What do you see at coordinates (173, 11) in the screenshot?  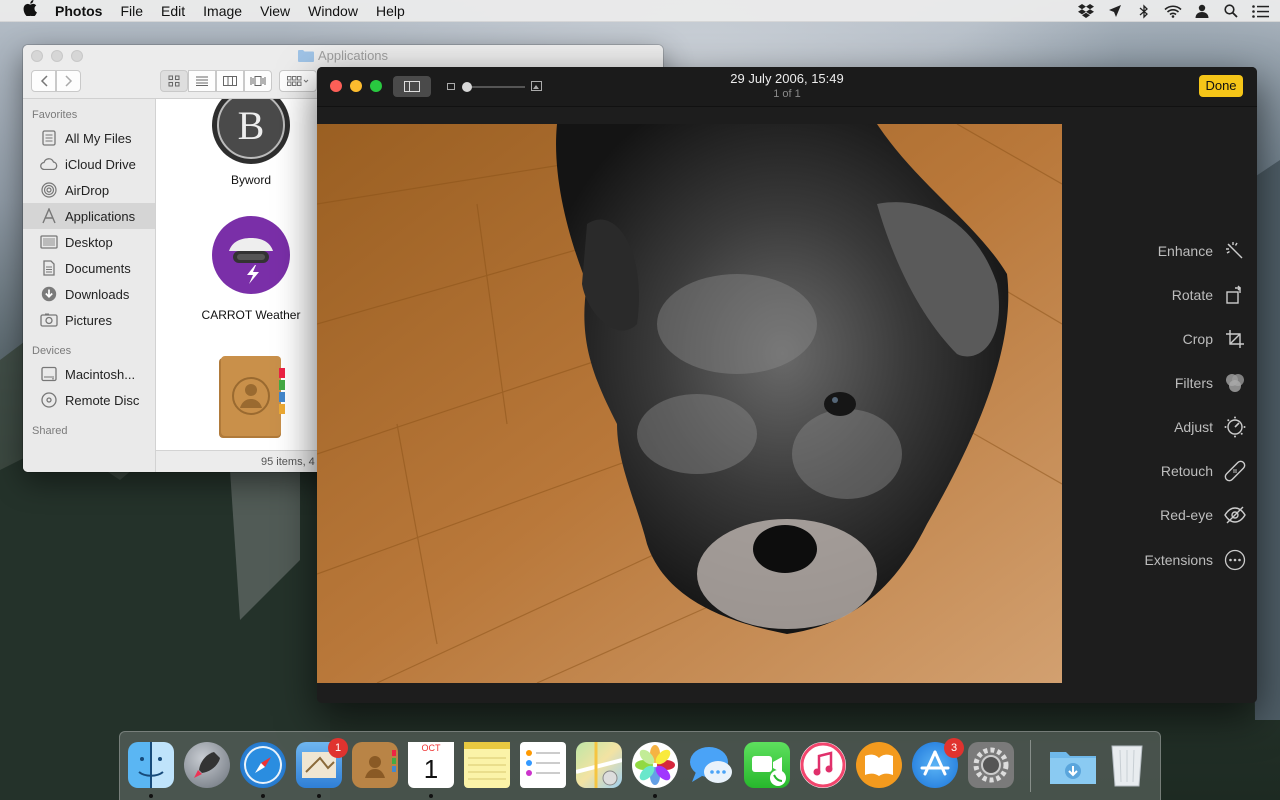 I see `menu-edit: Edit` at bounding box center [173, 11].